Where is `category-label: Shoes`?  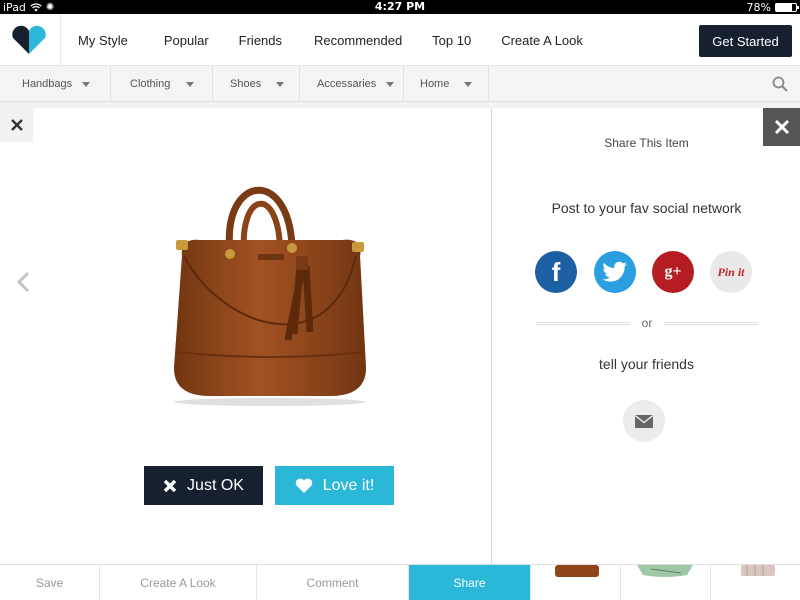 category-label: Shoes is located at coordinates (246, 84).